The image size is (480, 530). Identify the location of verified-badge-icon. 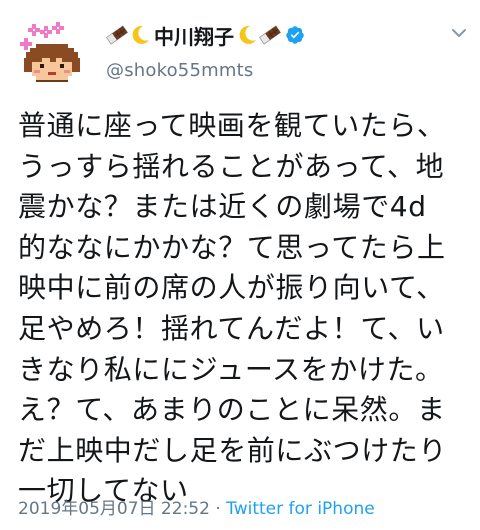
(295, 35).